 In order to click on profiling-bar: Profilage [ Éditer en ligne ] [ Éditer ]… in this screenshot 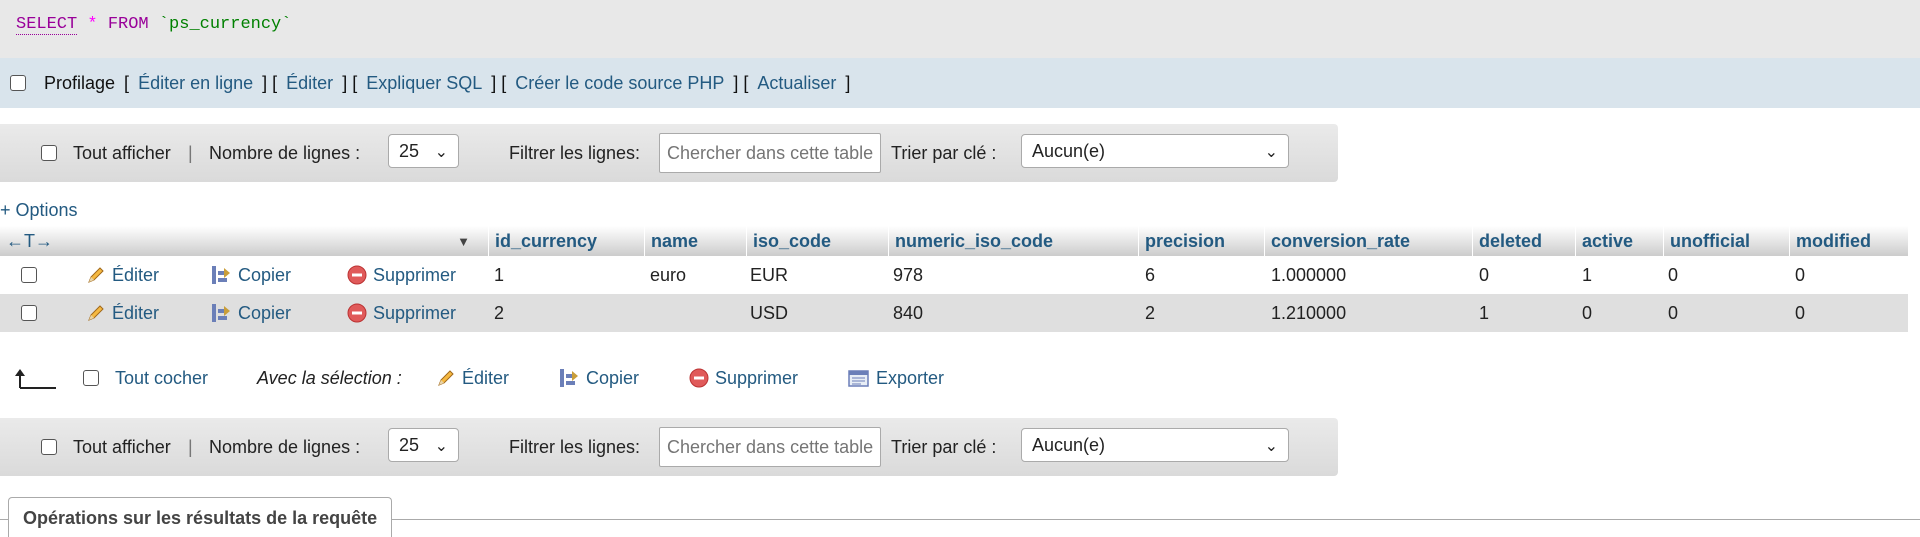, I will do `click(960, 83)`.